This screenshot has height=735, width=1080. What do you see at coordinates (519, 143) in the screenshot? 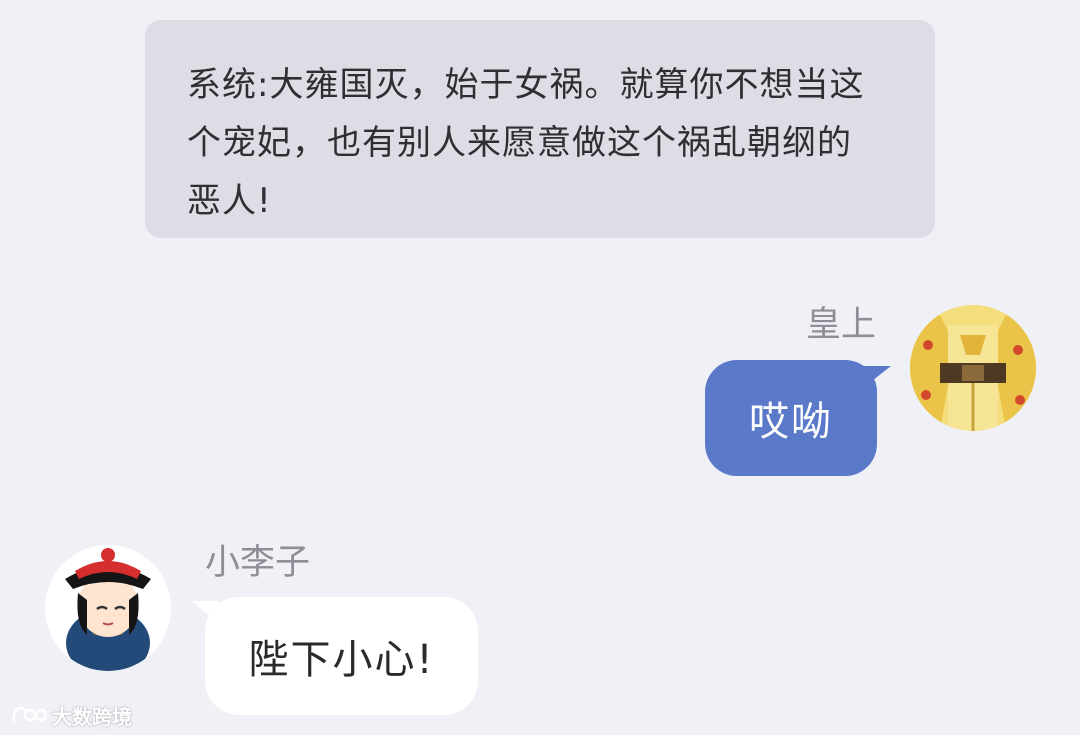
I see `system-message-line: 个宠妃，也有别人来愿意做这个祸乱朝纲的` at bounding box center [519, 143].